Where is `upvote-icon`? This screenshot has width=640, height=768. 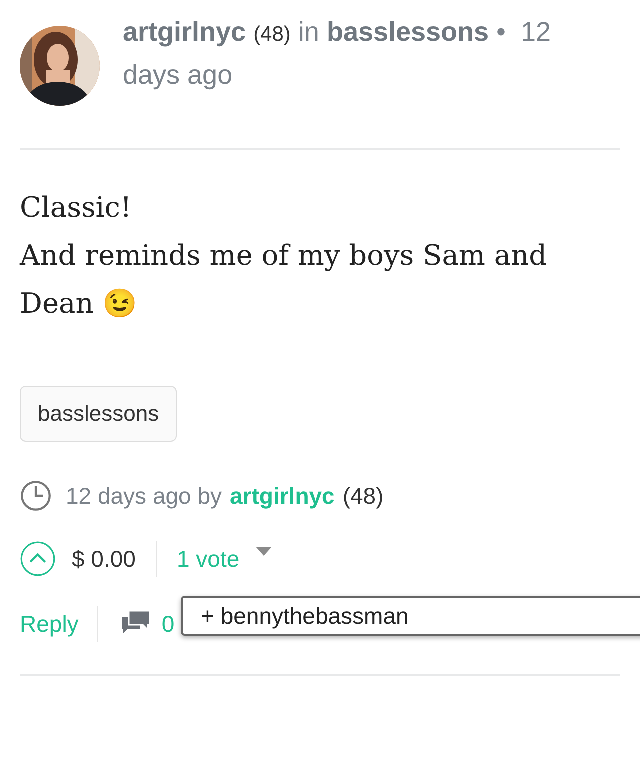
upvote-icon is located at coordinates (38, 559).